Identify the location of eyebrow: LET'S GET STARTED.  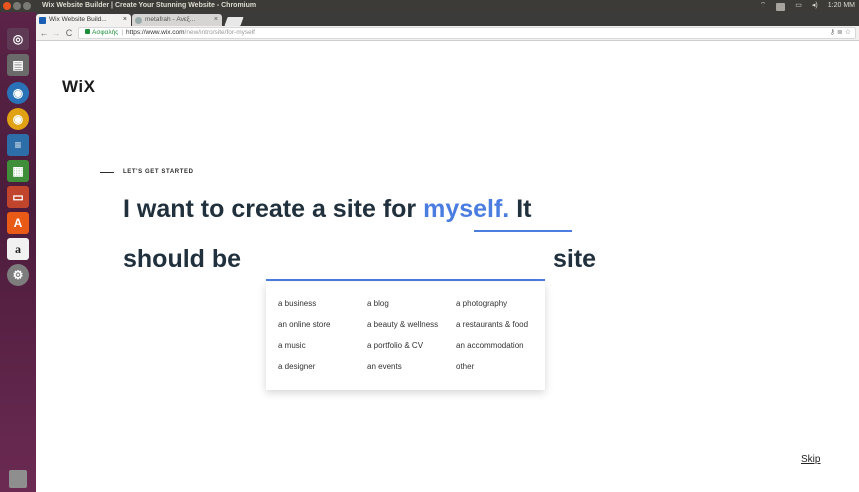
(147, 172).